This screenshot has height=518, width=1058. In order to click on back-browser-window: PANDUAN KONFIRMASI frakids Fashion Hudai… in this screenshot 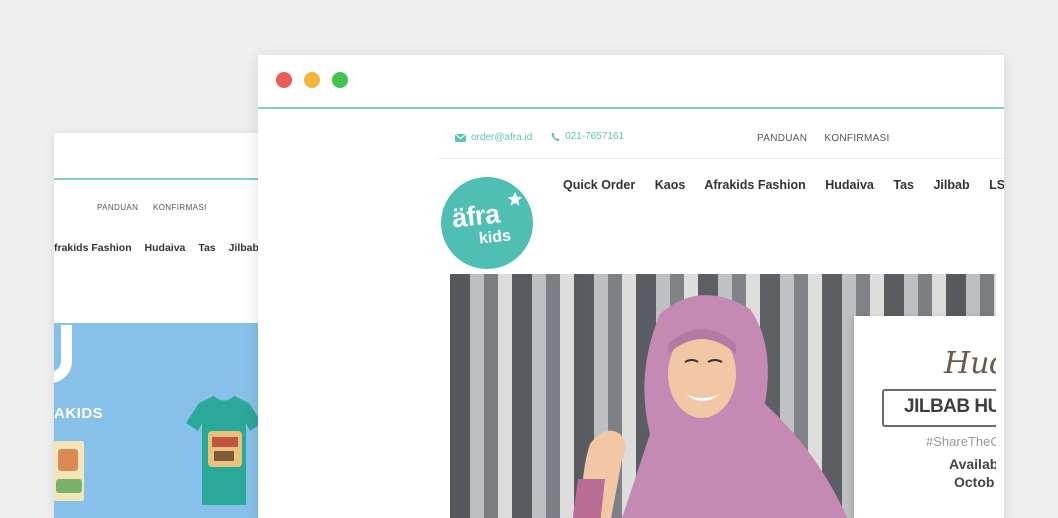, I will do `click(156, 325)`.